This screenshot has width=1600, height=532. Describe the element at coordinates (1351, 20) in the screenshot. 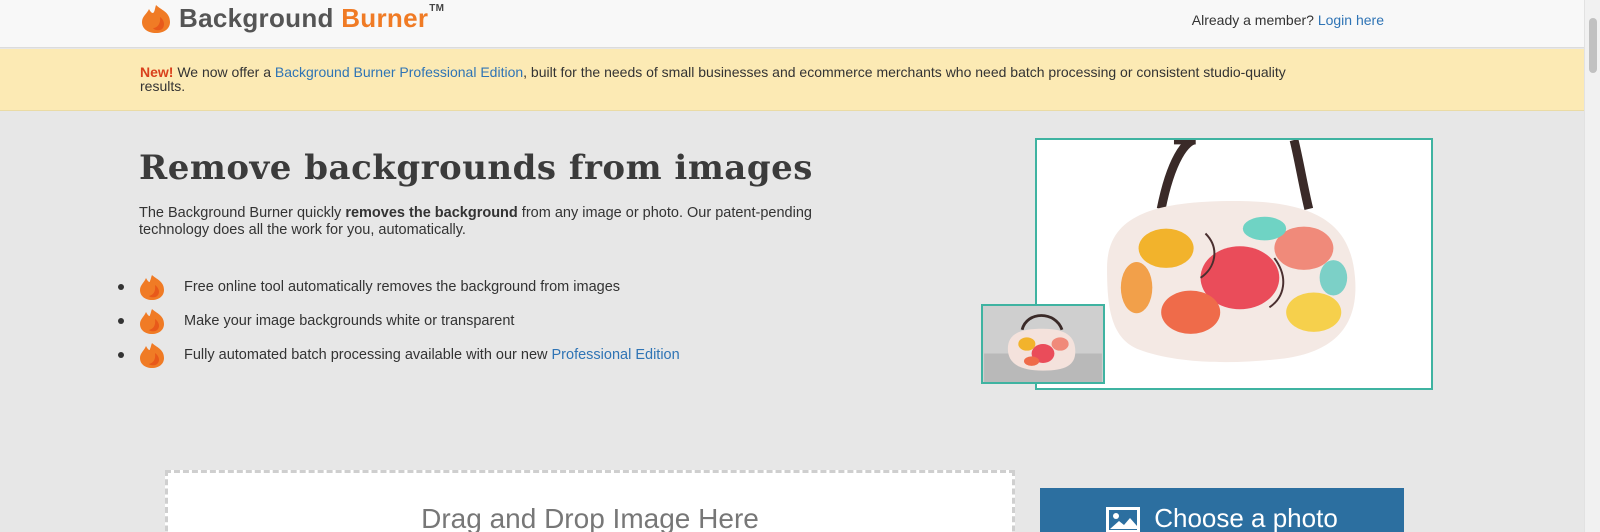

I see `login-link: Login here` at that location.